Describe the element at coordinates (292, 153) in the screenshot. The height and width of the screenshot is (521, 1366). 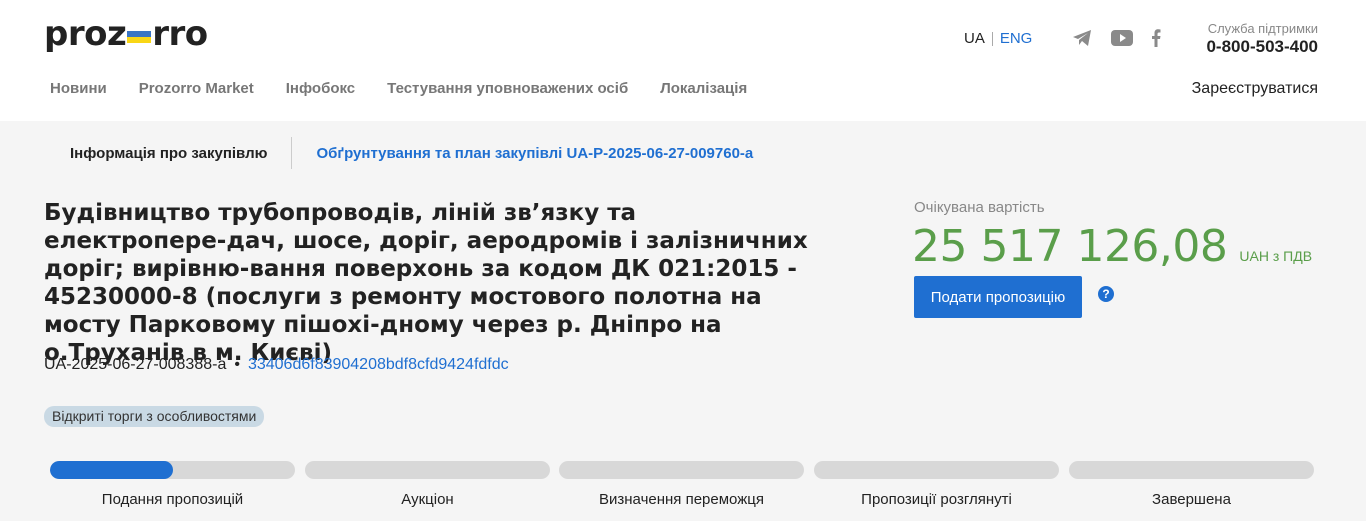
I see `tab-divider` at that location.